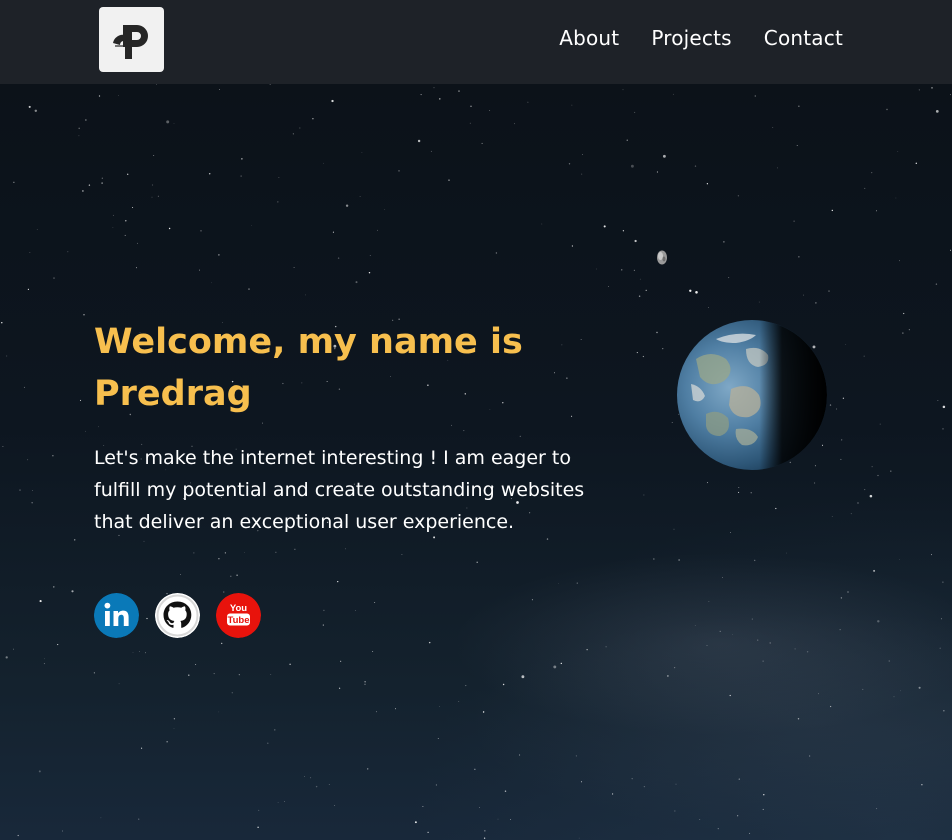 This screenshot has width=952, height=840. Describe the element at coordinates (803, 38) in the screenshot. I see `nav-contact: Contact` at that location.